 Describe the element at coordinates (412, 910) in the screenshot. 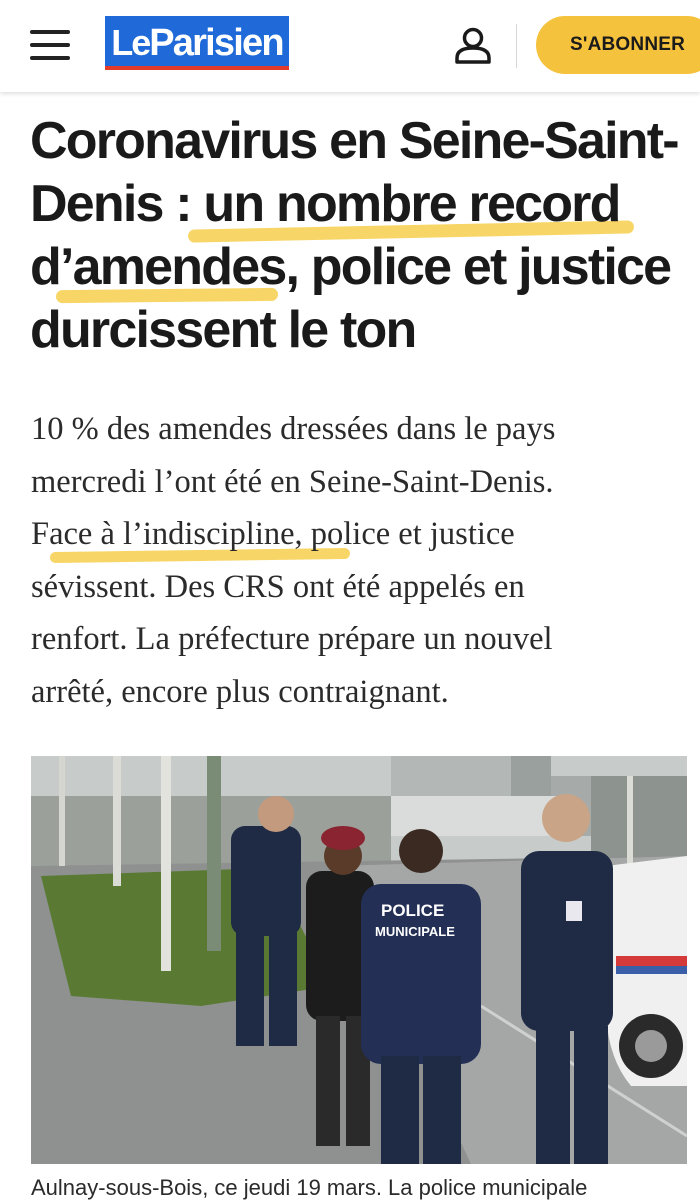

I see `vest-text-police: POLICE` at that location.